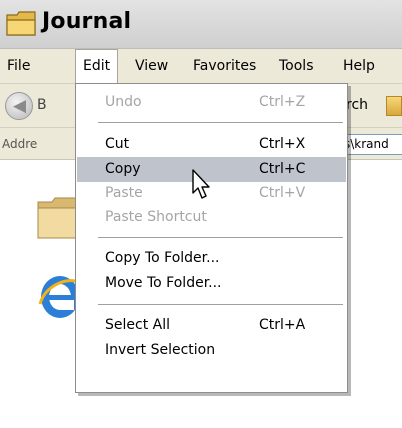  Describe the element at coordinates (359, 66) in the screenshot. I see `menu-help: Help` at that location.